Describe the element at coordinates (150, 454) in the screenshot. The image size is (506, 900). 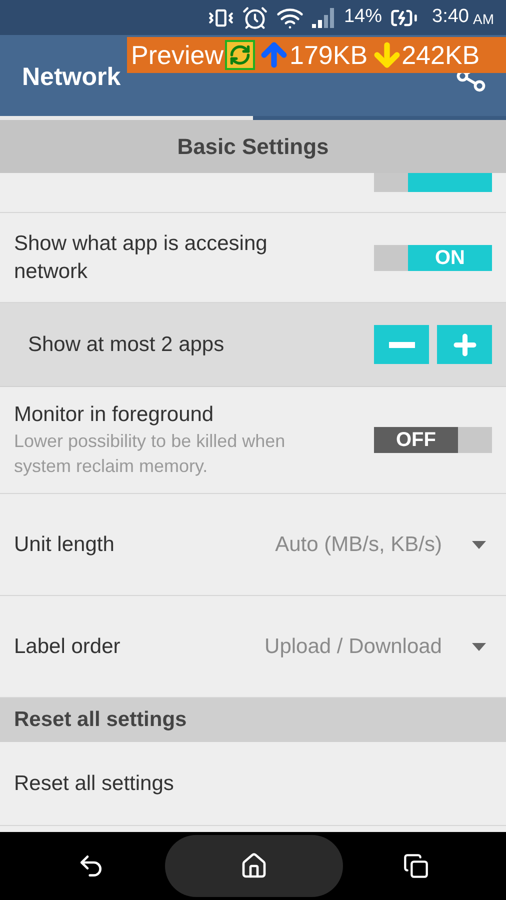
I see `setting-summary: Lower possibility to be killed when system reclaim memory.` at that location.